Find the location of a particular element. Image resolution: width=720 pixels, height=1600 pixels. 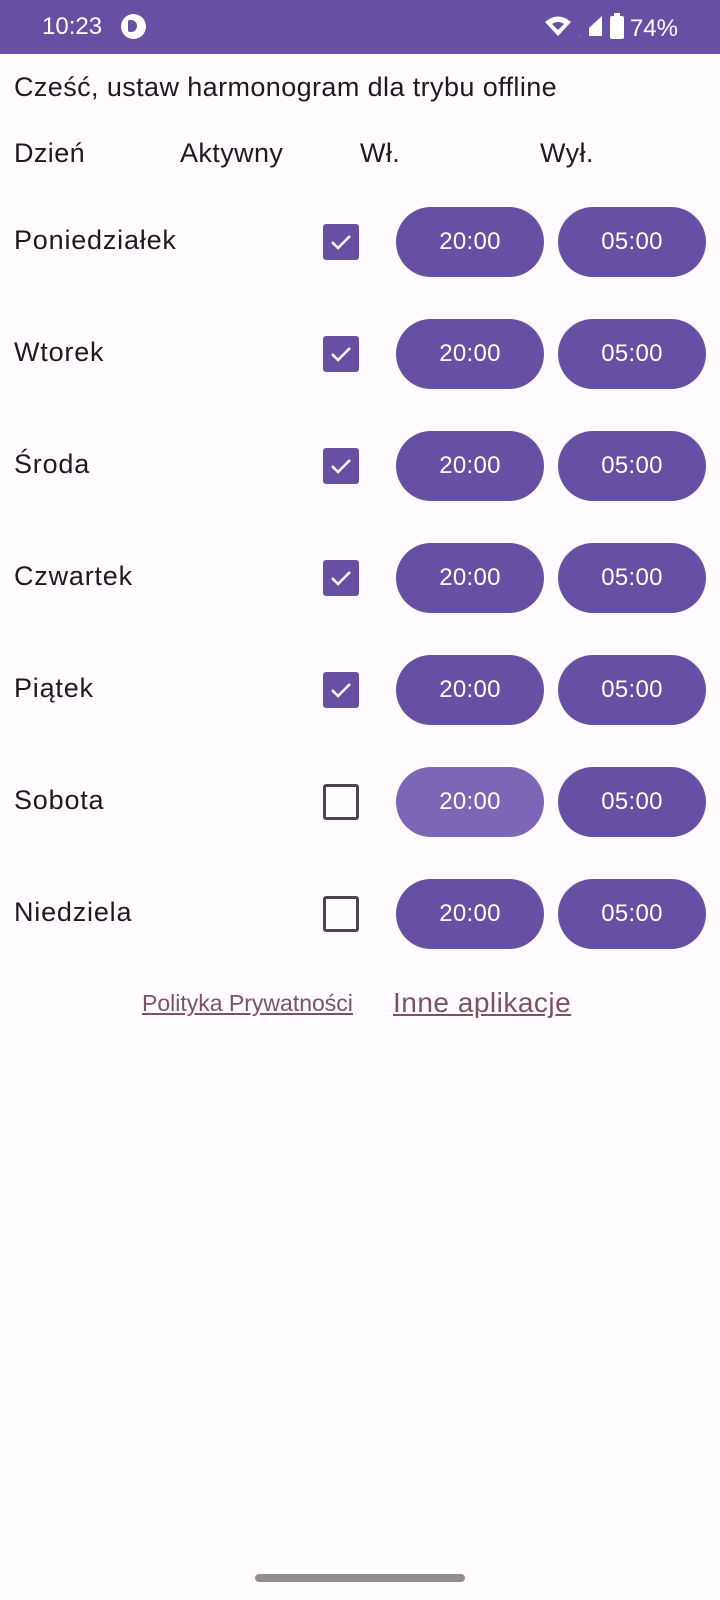

day-row-wednesday: Środa 20:00 05:00 is located at coordinates (360, 466).